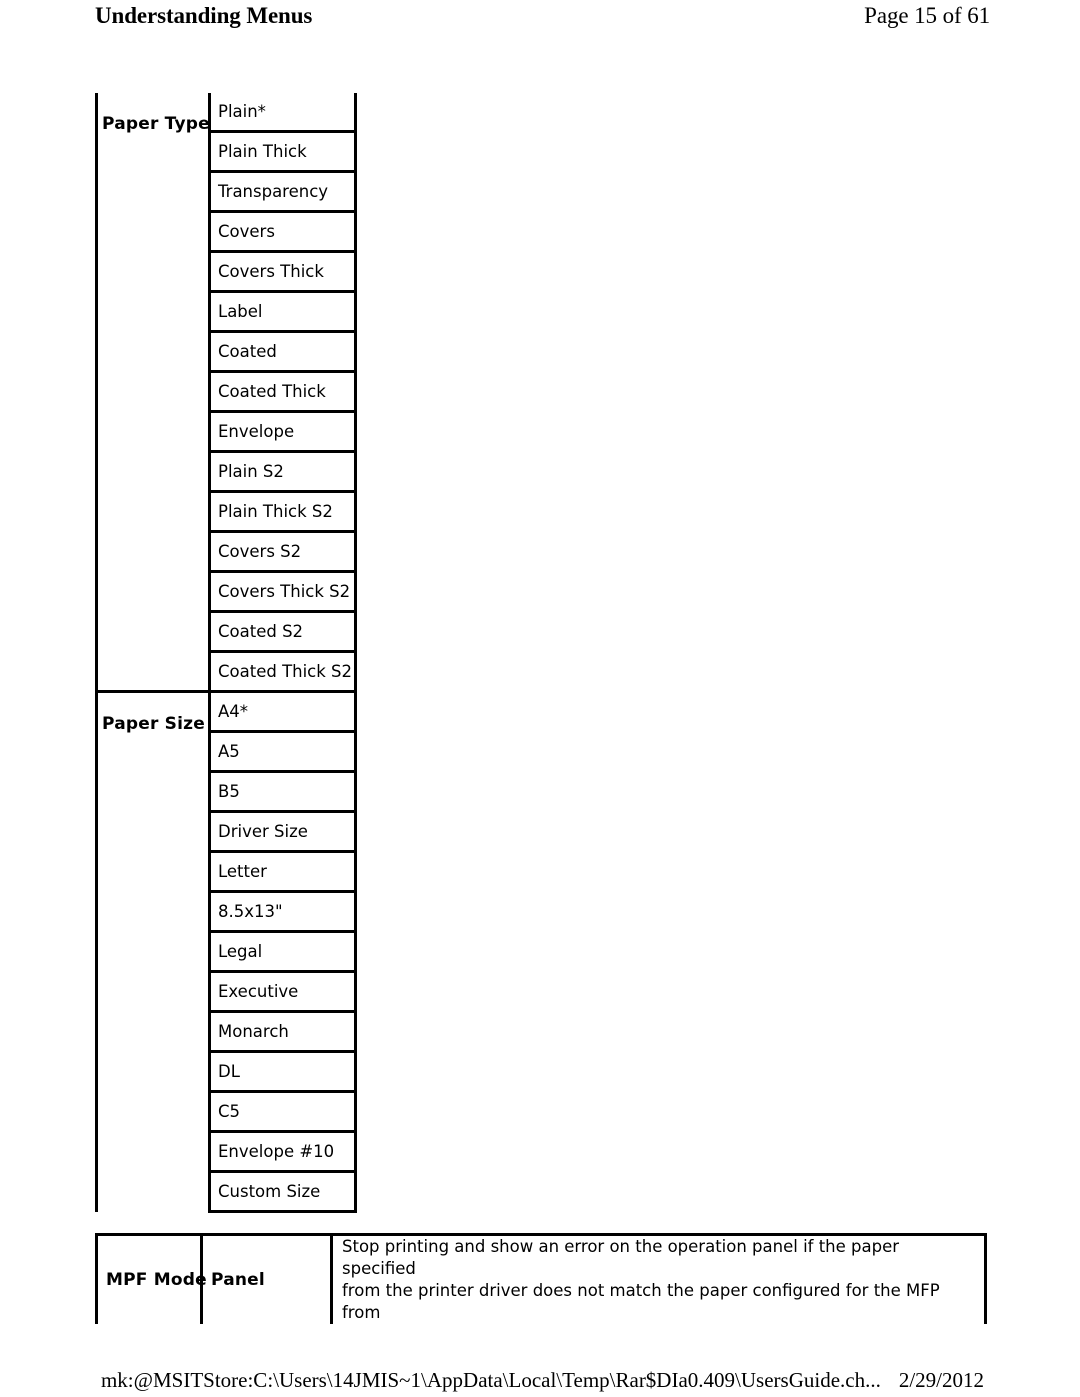 This screenshot has width=1080, height=1397. I want to click on setting-option-cell: Plain S2, so click(282, 472).